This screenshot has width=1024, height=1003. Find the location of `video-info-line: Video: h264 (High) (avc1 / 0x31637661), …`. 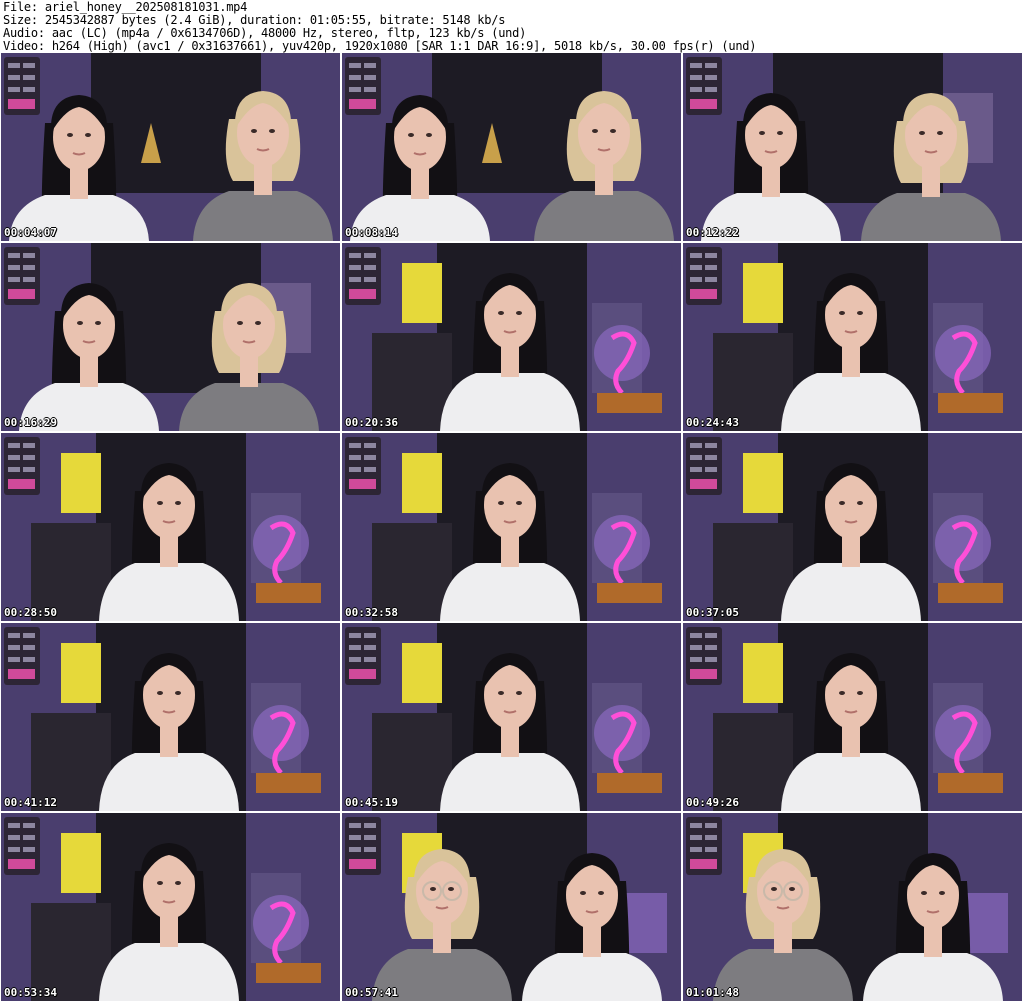

video-info-line: Video: h264 (High) (avc1 / 0x31637661), … is located at coordinates (380, 46).